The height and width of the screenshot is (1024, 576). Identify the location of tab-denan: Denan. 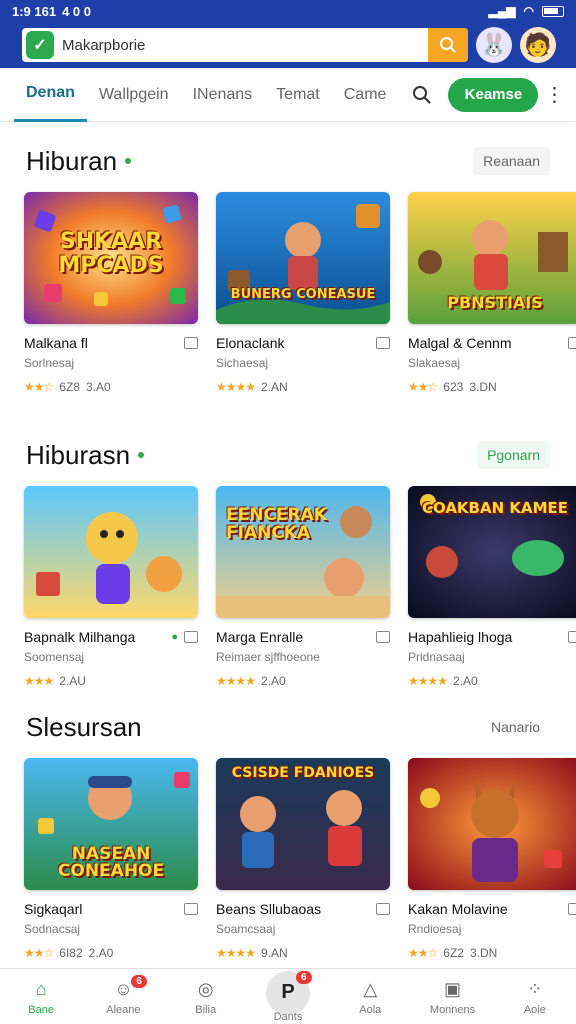
(50, 95).